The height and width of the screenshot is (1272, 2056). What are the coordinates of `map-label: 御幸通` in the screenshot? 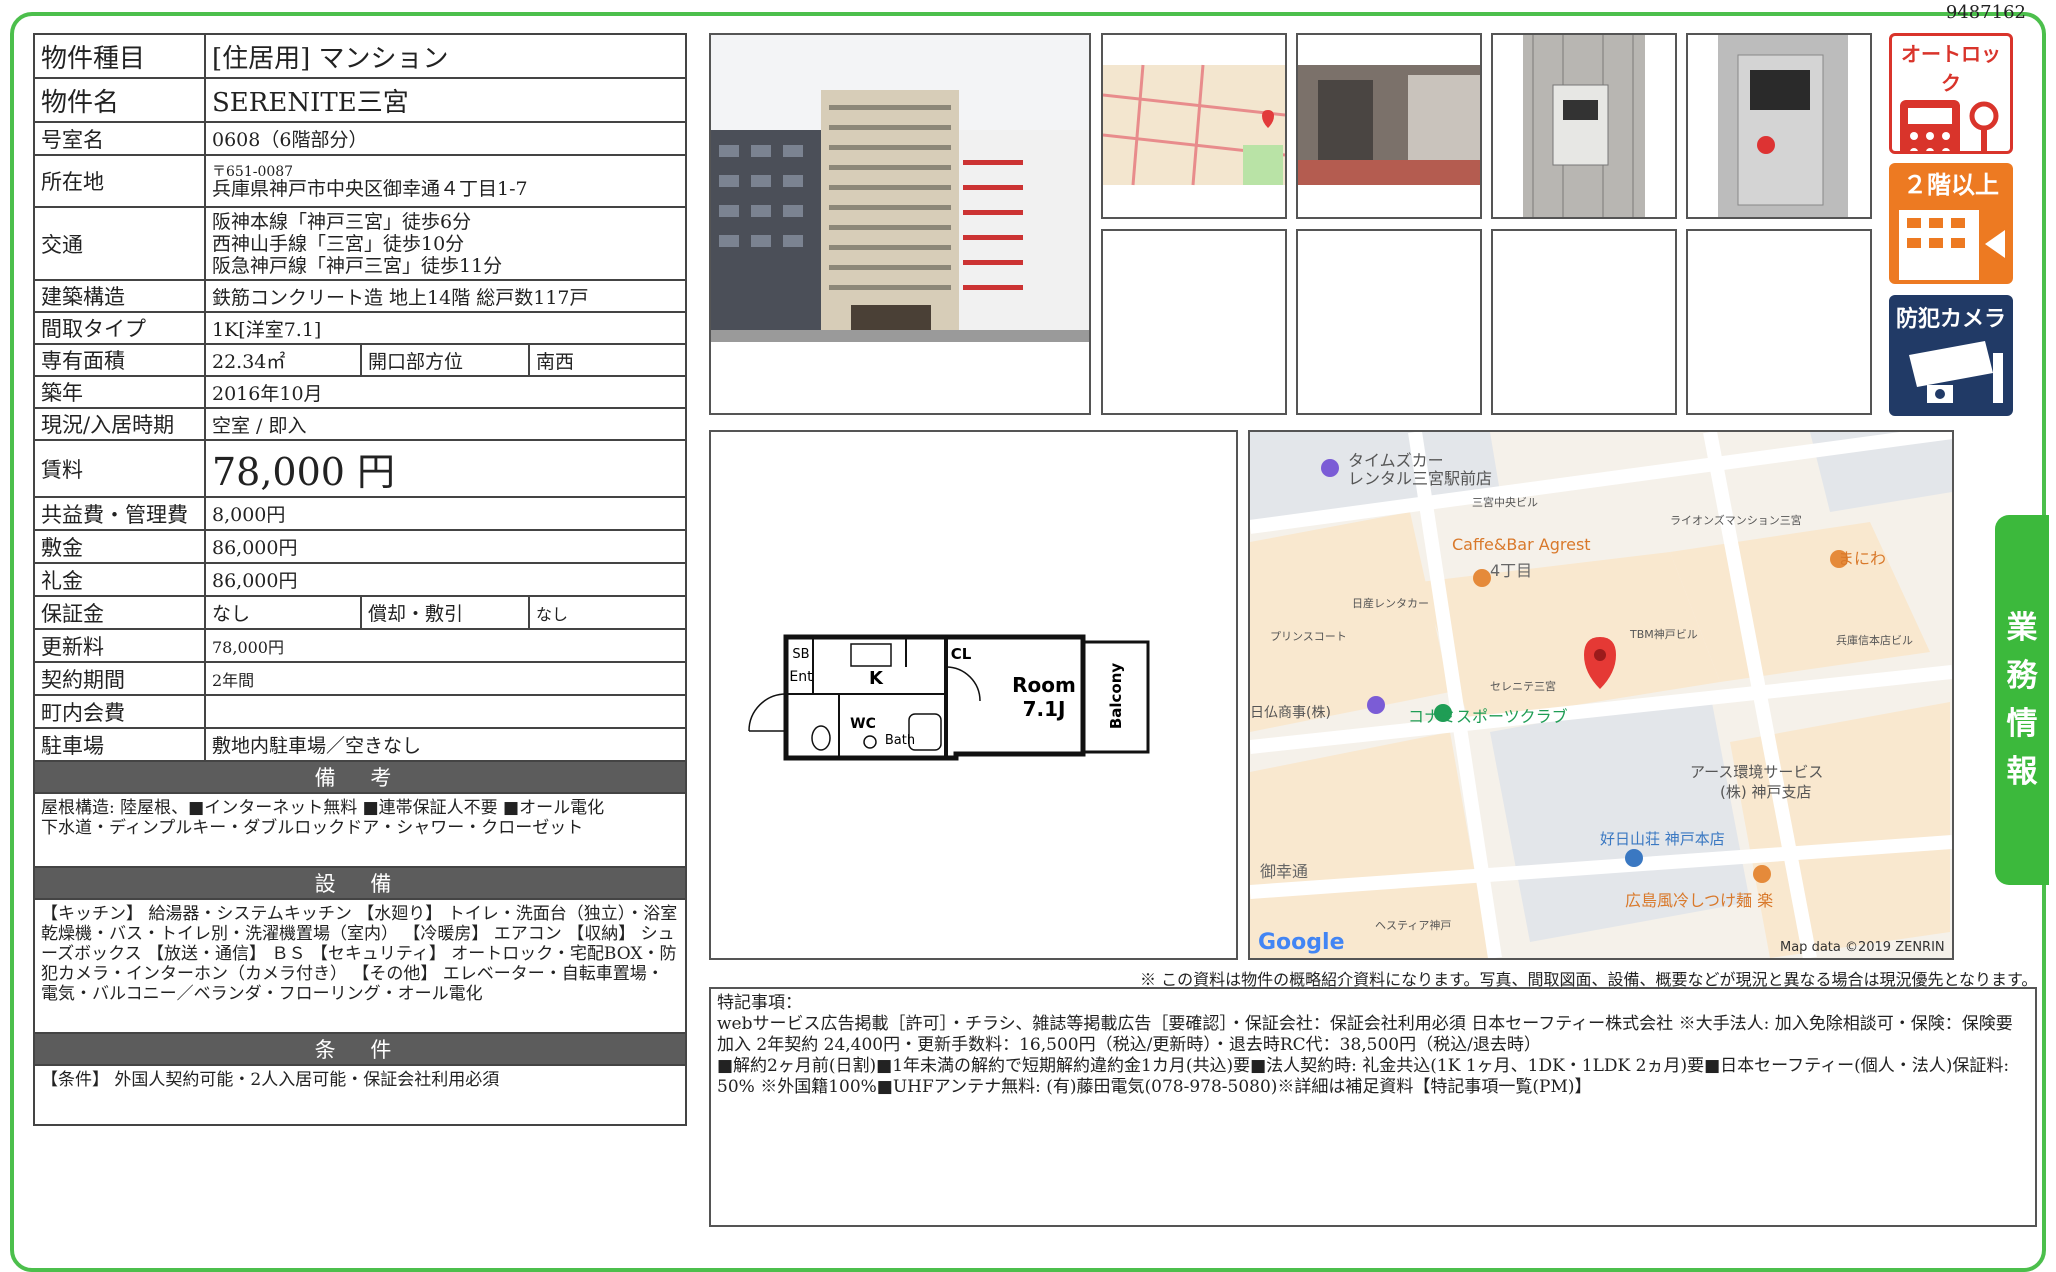 It's located at (1284, 871).